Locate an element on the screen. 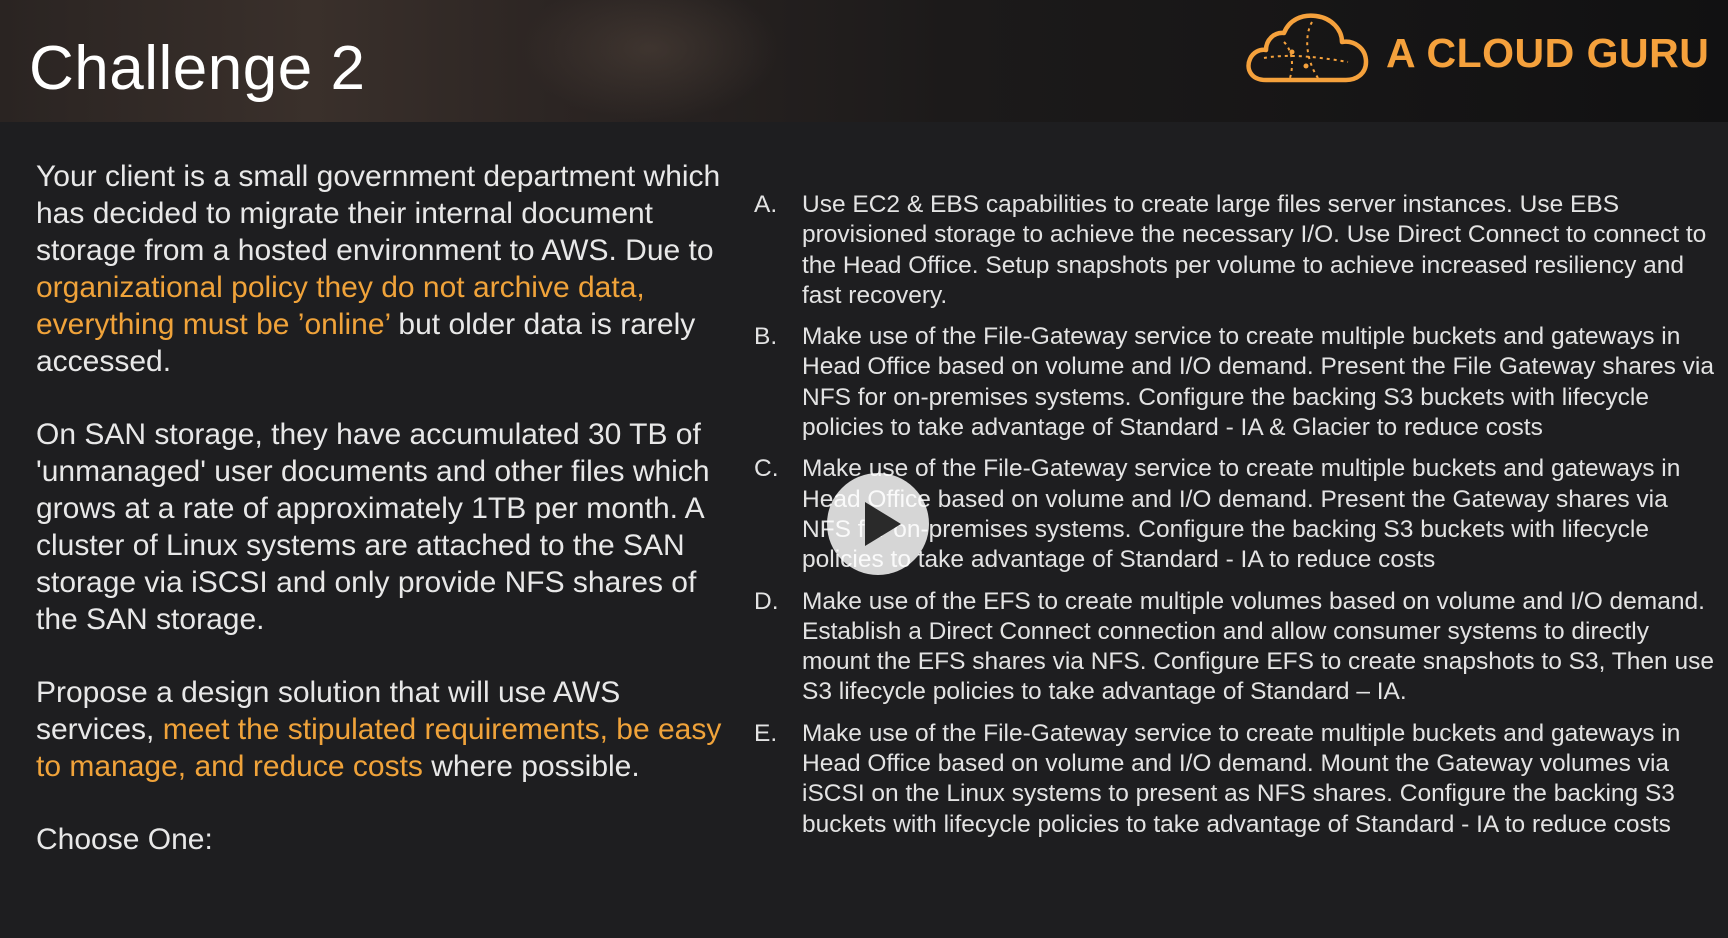 This screenshot has width=1728, height=938. brand-name: A CLOUD GURU is located at coordinates (1548, 53).